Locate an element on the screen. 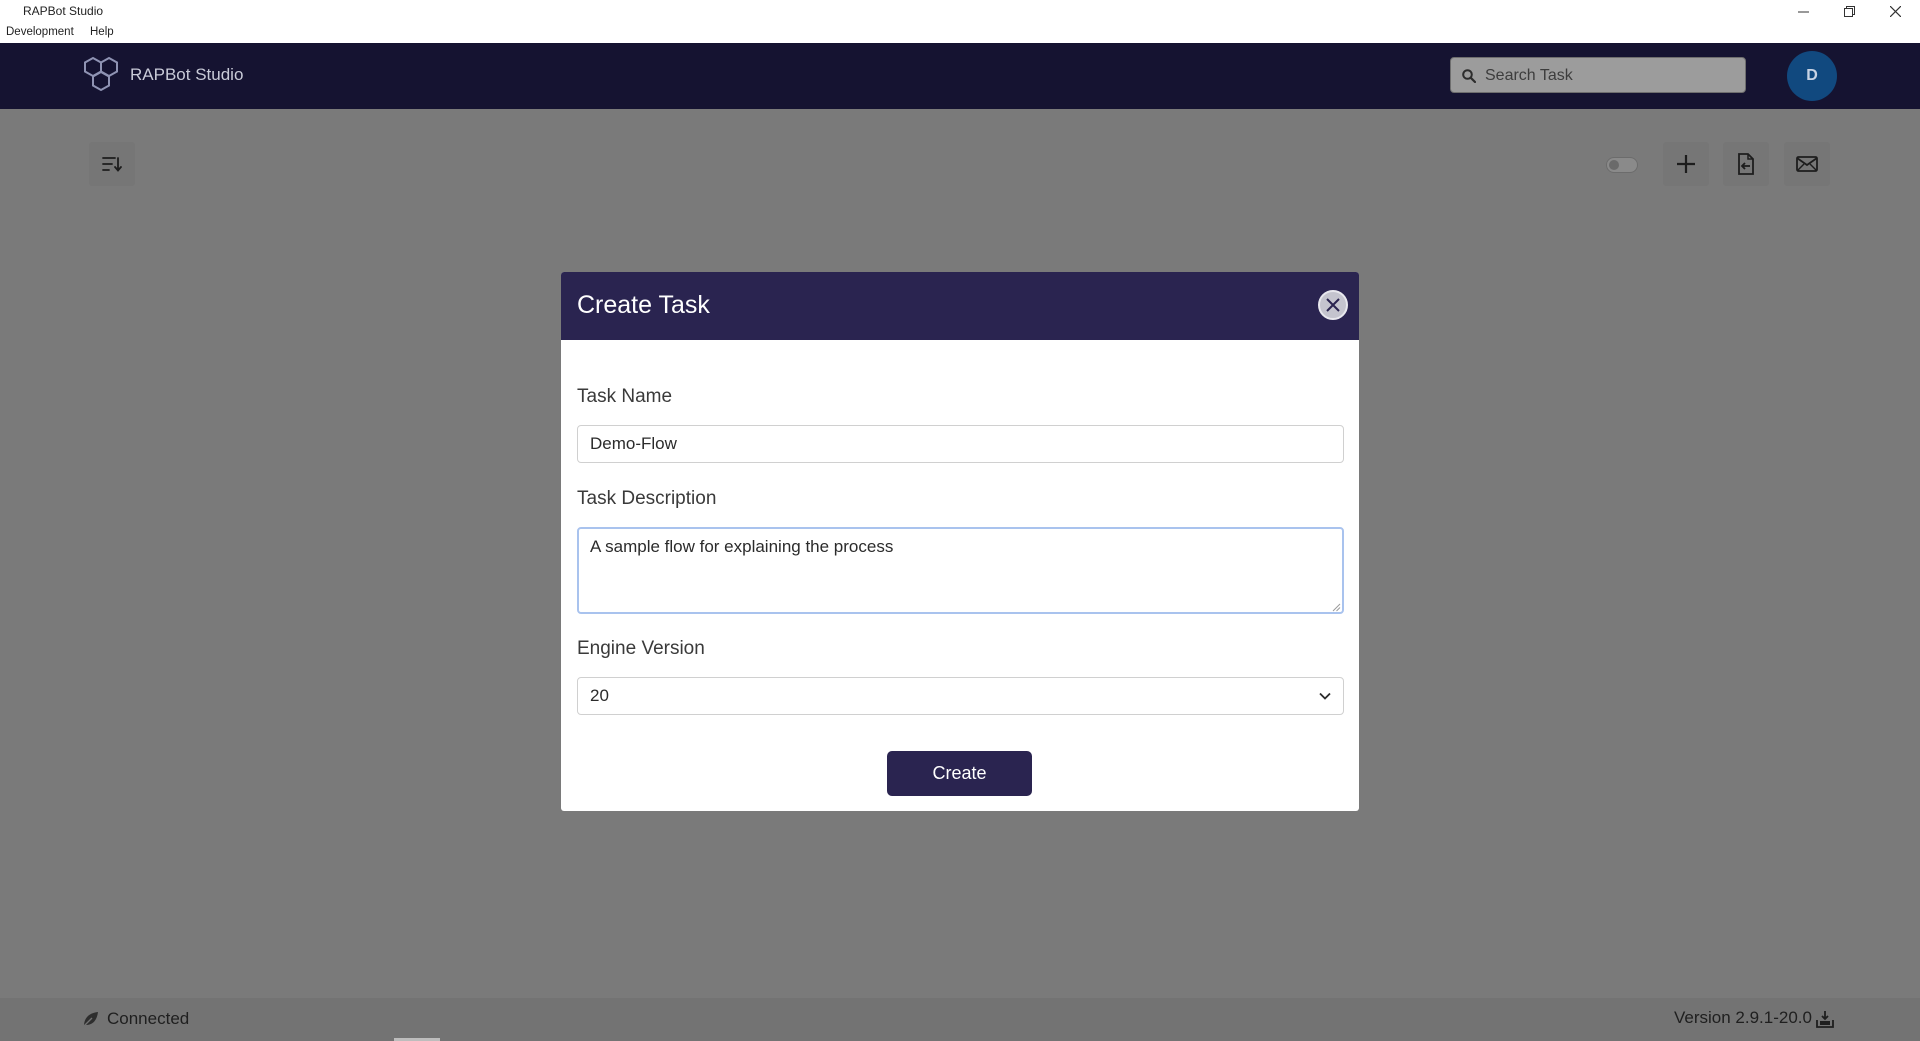  download-icon is located at coordinates (1825, 1019).